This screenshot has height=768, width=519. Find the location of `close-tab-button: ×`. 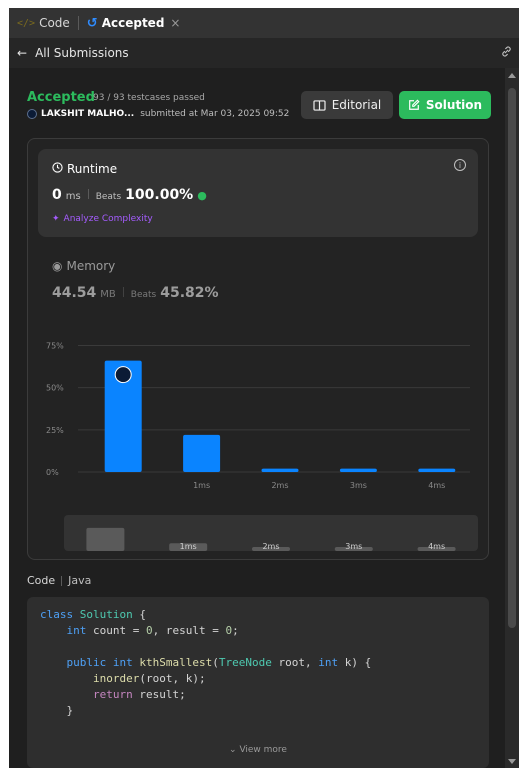

close-tab-button: × is located at coordinates (175, 23).